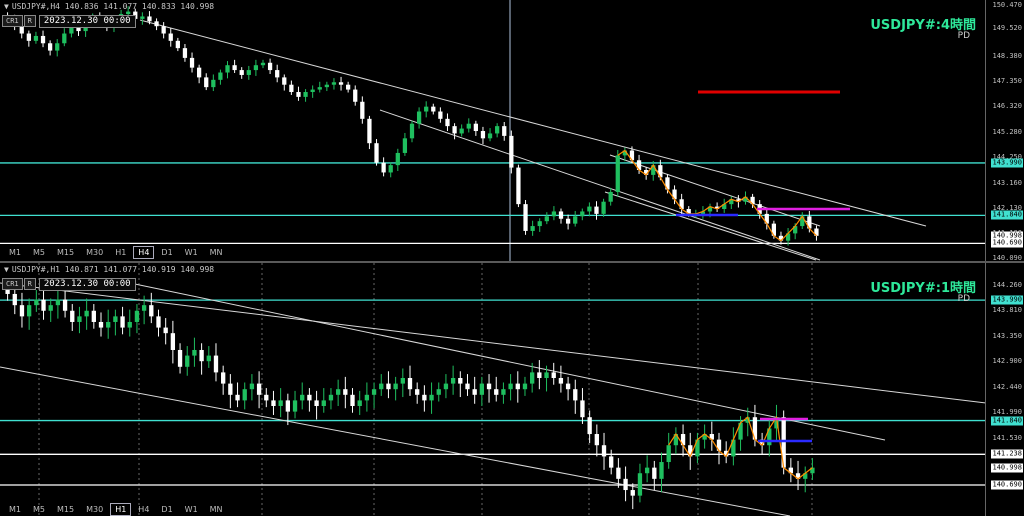 The image size is (1024, 516). What do you see at coordinates (717, 195) in the screenshot?
I see `zigzag-line` at bounding box center [717, 195].